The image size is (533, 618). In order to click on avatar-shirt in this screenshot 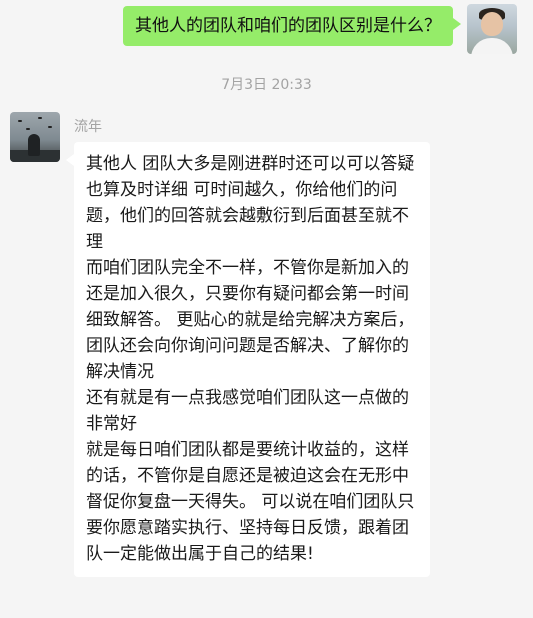, I will do `click(492, 46)`.